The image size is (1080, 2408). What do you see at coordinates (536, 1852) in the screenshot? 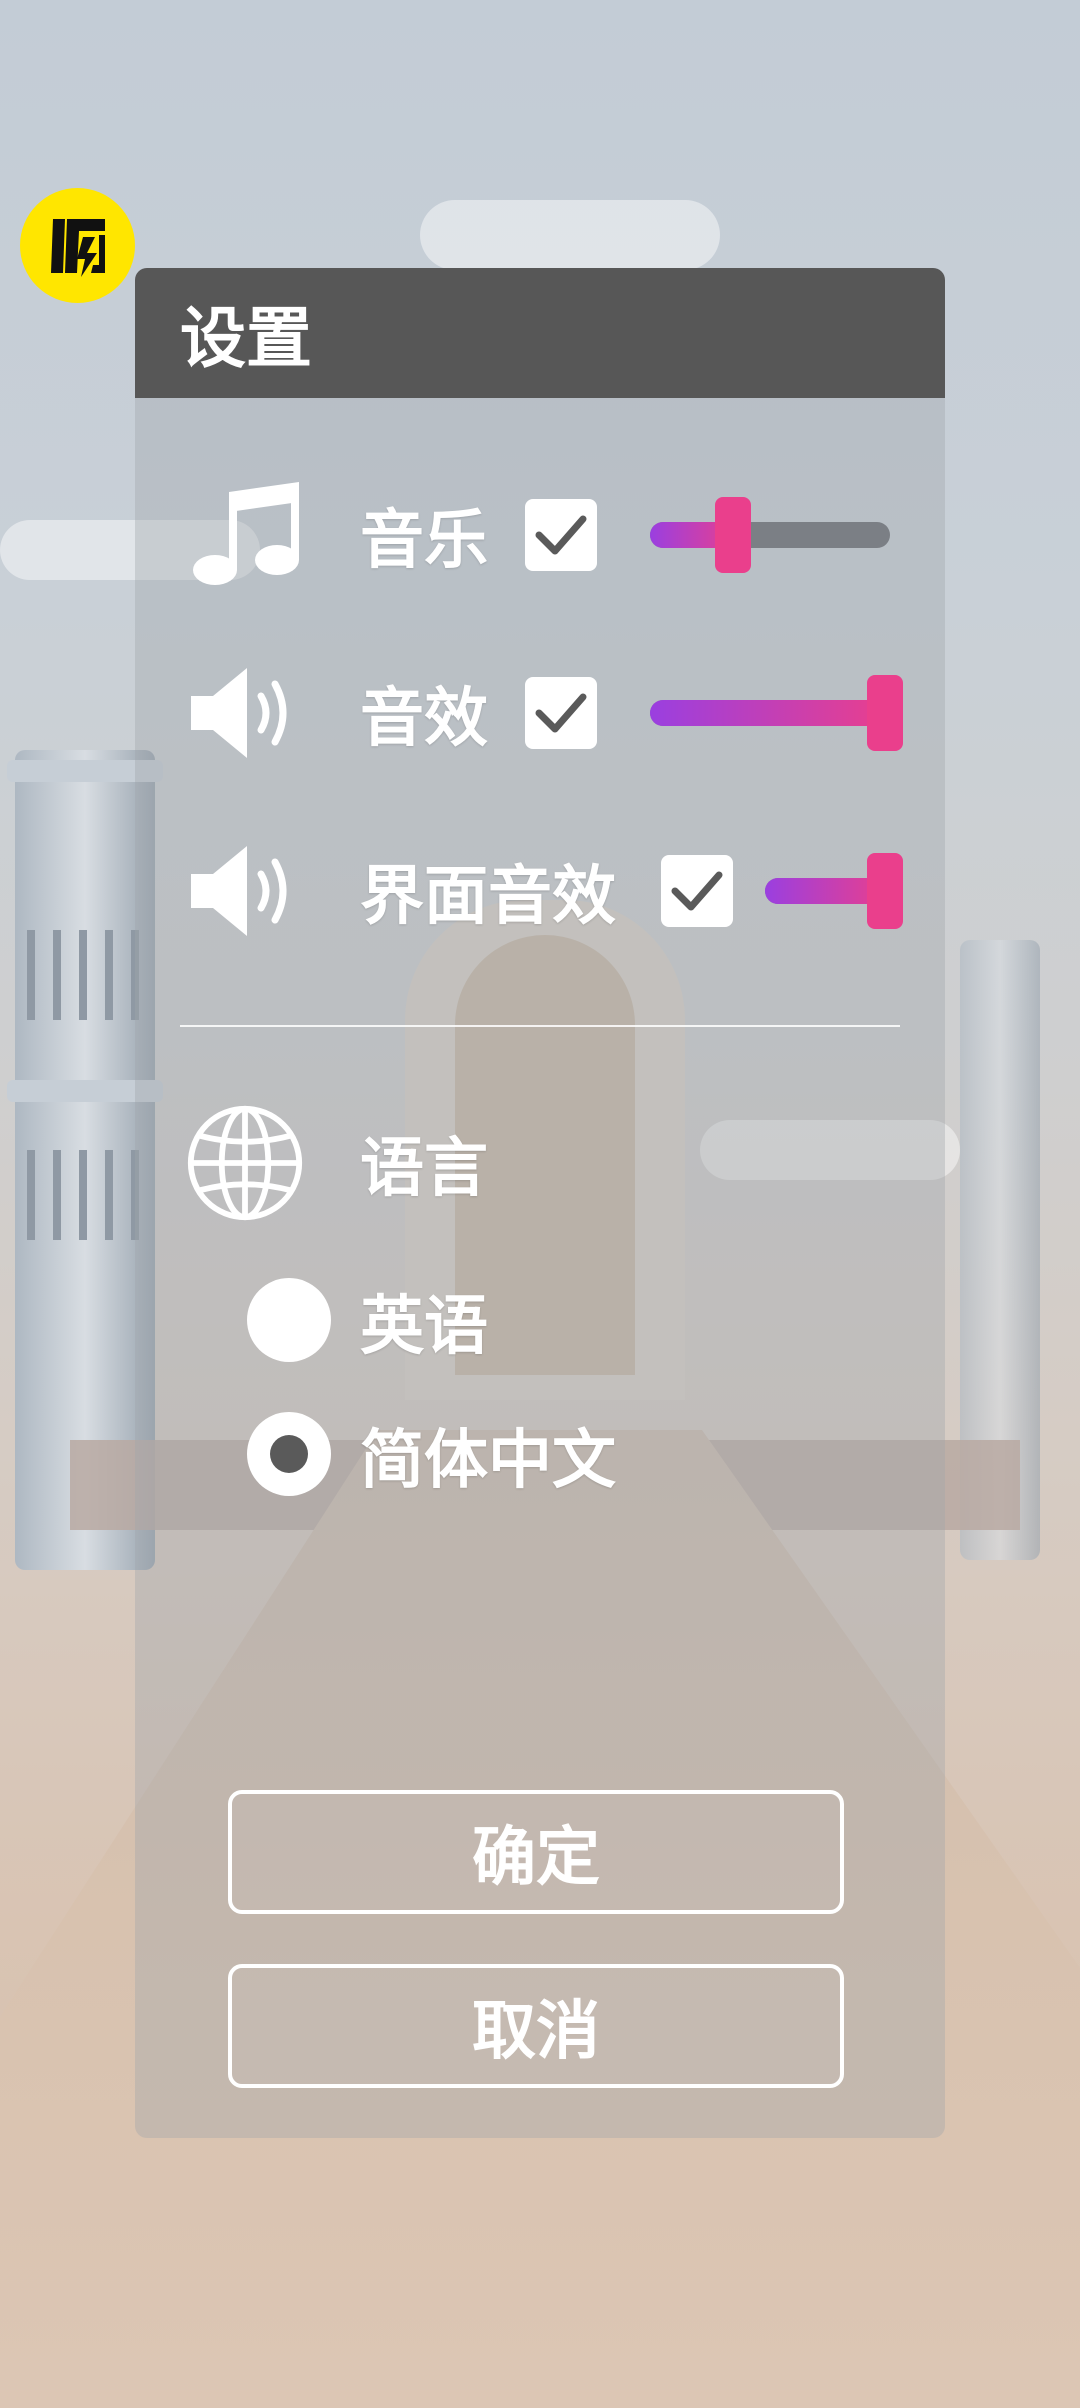
I see `confirm-button: 确定` at bounding box center [536, 1852].